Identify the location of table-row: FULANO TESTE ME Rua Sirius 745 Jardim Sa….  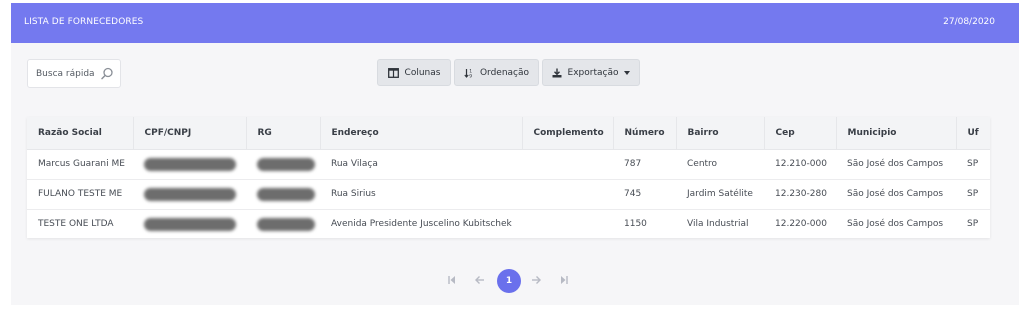
(508, 194).